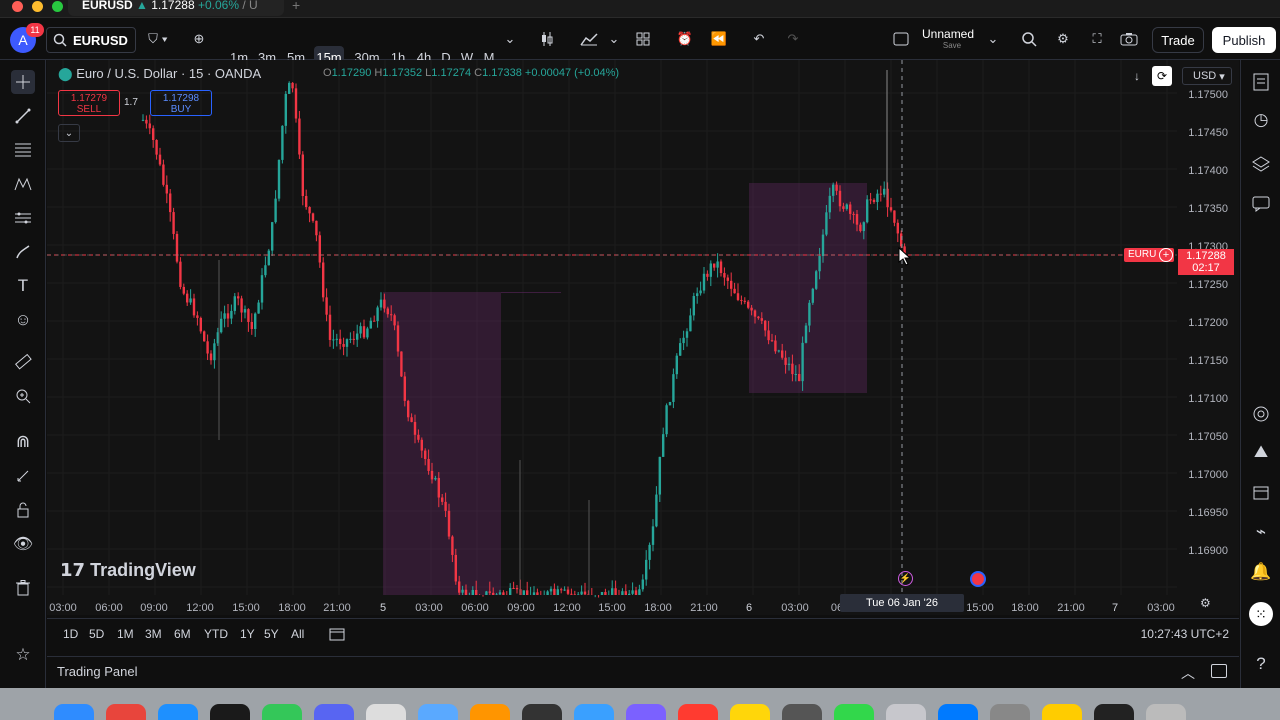 The width and height of the screenshot is (1280, 720). Describe the element at coordinates (125, 634) in the screenshot. I see `range-1M: 1M` at that location.